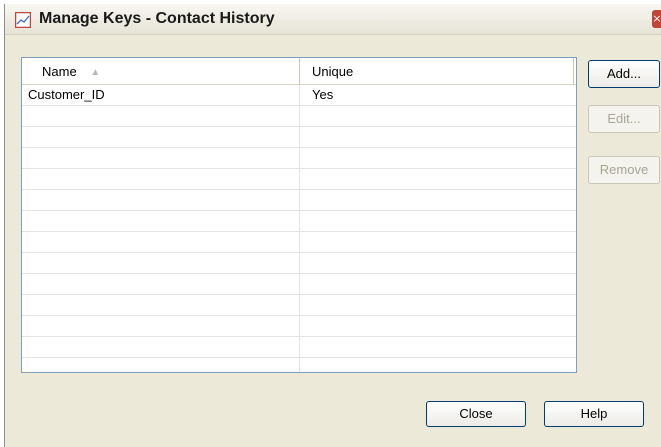 This screenshot has height=447, width=661. Describe the element at coordinates (476, 414) in the screenshot. I see `close-button: Close` at that location.